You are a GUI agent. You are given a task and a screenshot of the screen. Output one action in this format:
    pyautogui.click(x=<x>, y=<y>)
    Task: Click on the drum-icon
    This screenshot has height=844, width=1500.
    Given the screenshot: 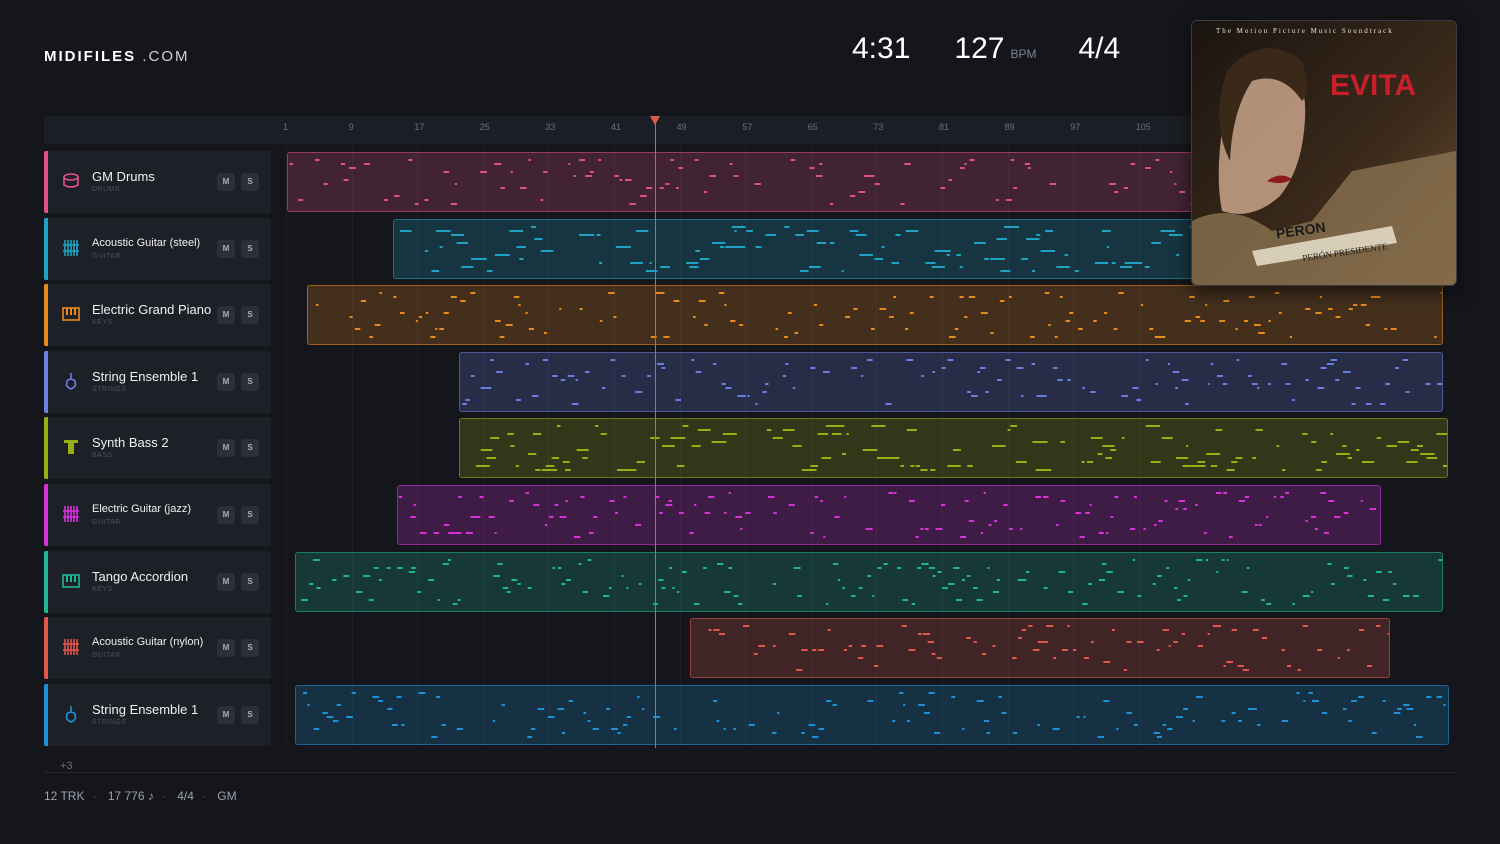 What is the action you would take?
    pyautogui.click(x=71, y=181)
    